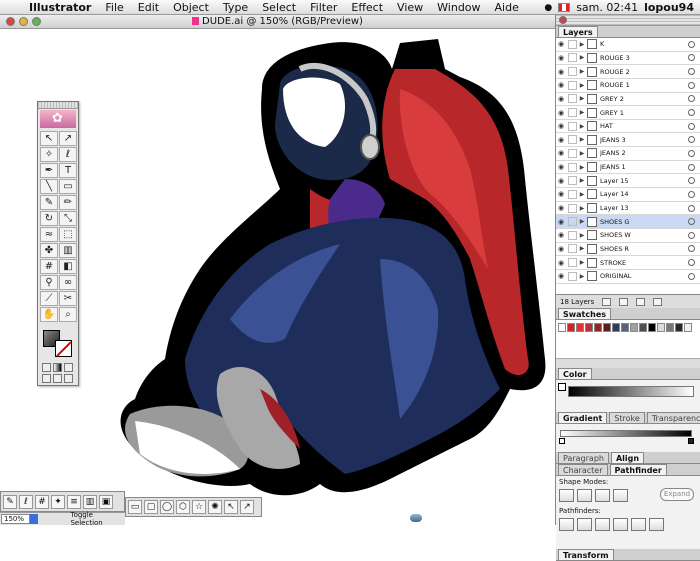 The width and height of the screenshot is (700, 561). Describe the element at coordinates (628, 100) in the screenshot. I see `layer-row: ◉ ▶ GREY 2` at that location.